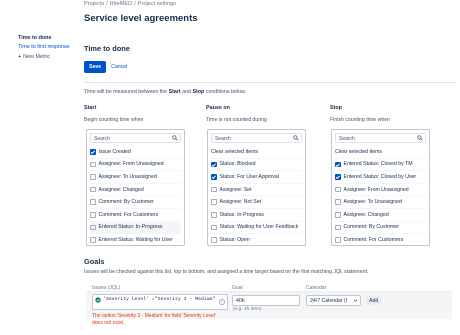 Image resolution: width=460 pixels, height=335 pixels. What do you see at coordinates (135, 165) in the screenshot?
I see `start-condition-item: Assignee: From Unassigned` at bounding box center [135, 165].